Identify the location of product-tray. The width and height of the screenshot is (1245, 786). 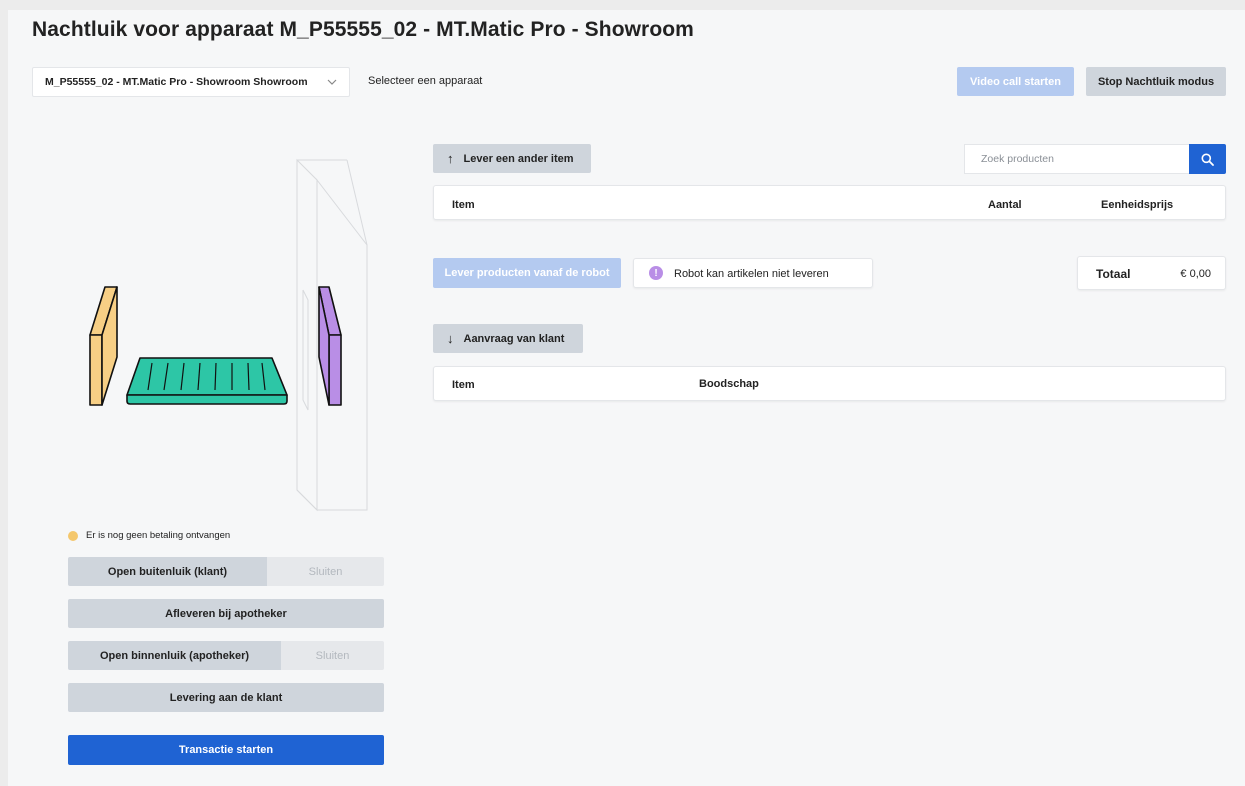
(207, 381).